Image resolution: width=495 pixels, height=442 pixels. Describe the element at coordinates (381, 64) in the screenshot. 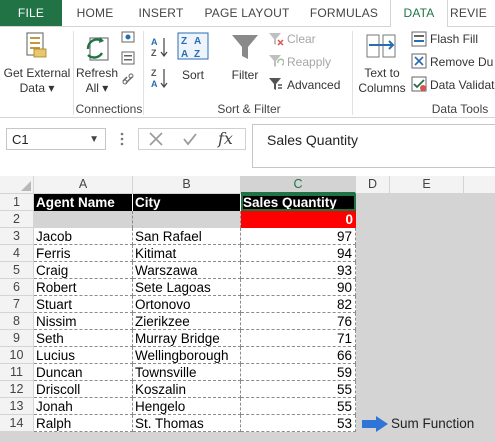

I see `text-to-columns-button: Text to Columns` at that location.